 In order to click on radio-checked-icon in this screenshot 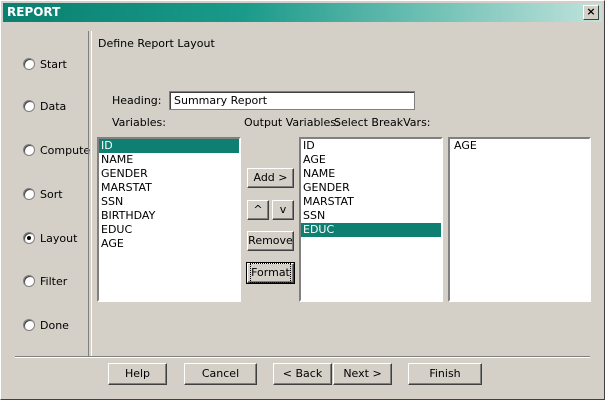, I will do `click(29, 238)`.